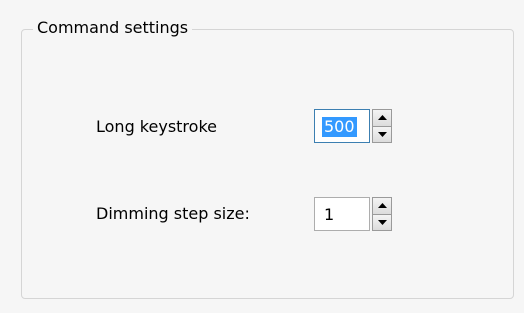 The height and width of the screenshot is (313, 524). I want to click on dimming-step-spin-buttons, so click(382, 214).